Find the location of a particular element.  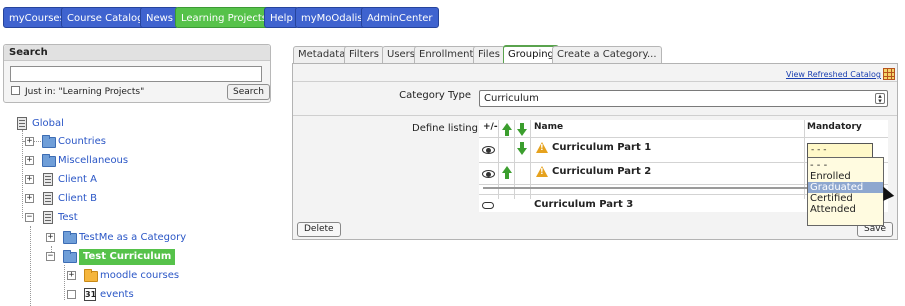

nav-learning-projects: Learning Projects is located at coordinates (224, 17).